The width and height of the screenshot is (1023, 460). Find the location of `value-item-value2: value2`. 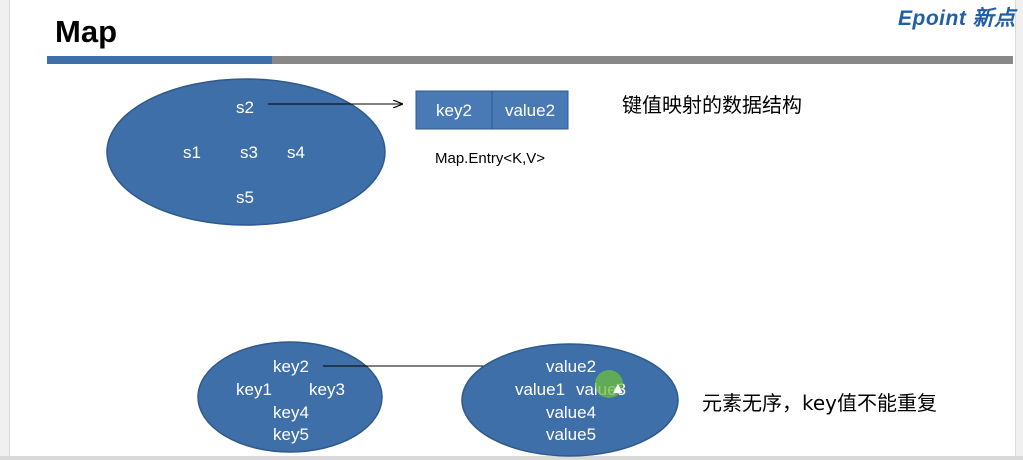

value-item-value2: value2 is located at coordinates (571, 366).